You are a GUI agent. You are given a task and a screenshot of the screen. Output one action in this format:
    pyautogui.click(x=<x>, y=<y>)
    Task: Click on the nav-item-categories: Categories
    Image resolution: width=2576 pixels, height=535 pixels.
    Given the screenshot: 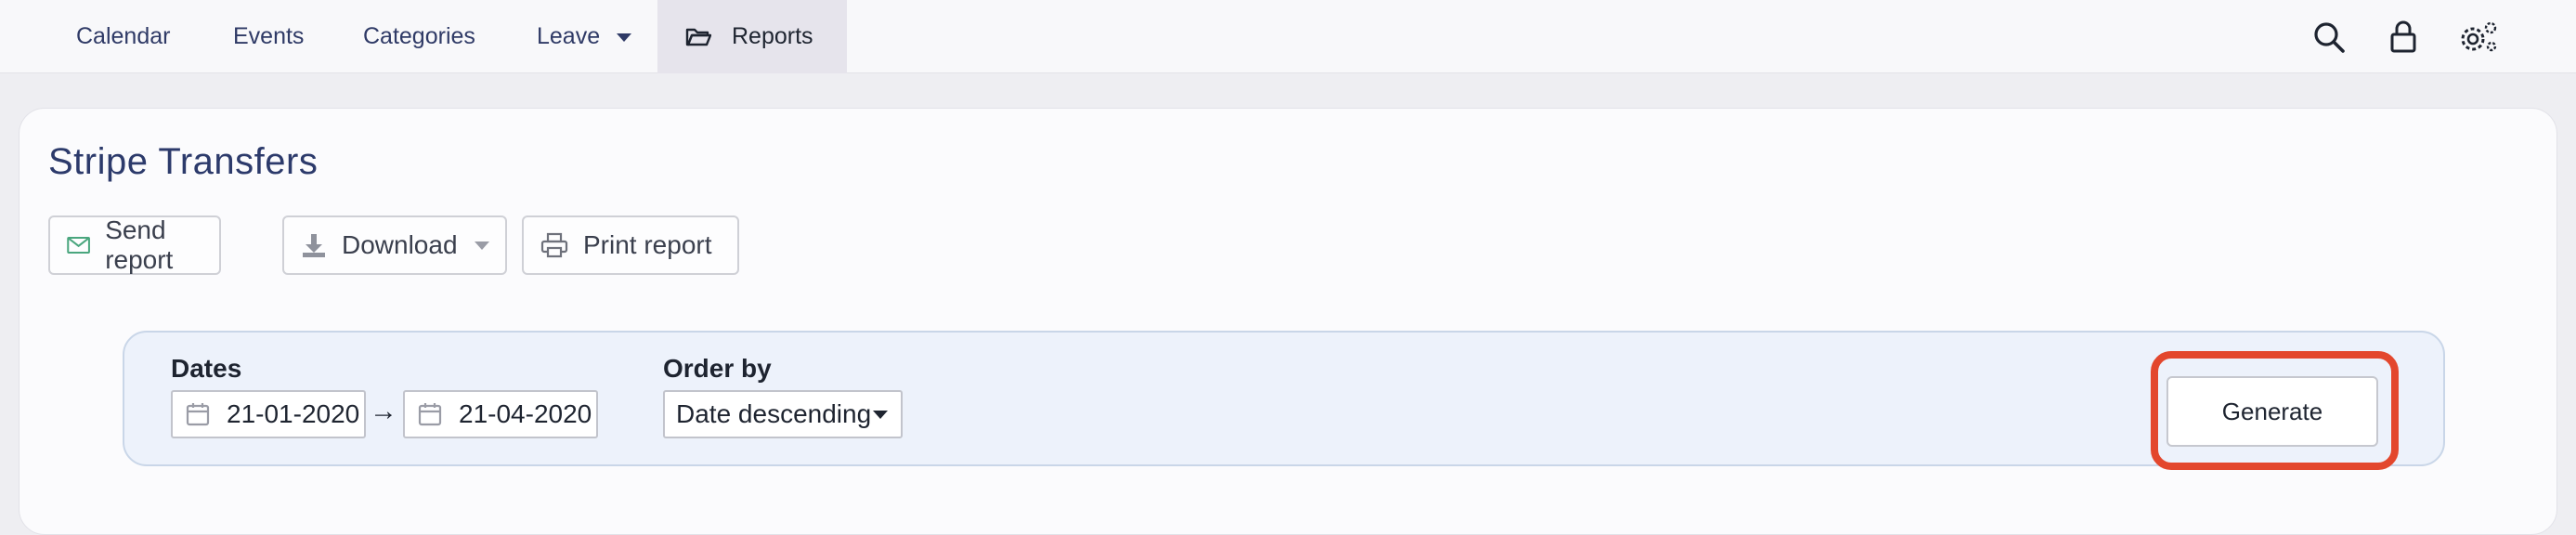 What is the action you would take?
    pyautogui.click(x=419, y=36)
    